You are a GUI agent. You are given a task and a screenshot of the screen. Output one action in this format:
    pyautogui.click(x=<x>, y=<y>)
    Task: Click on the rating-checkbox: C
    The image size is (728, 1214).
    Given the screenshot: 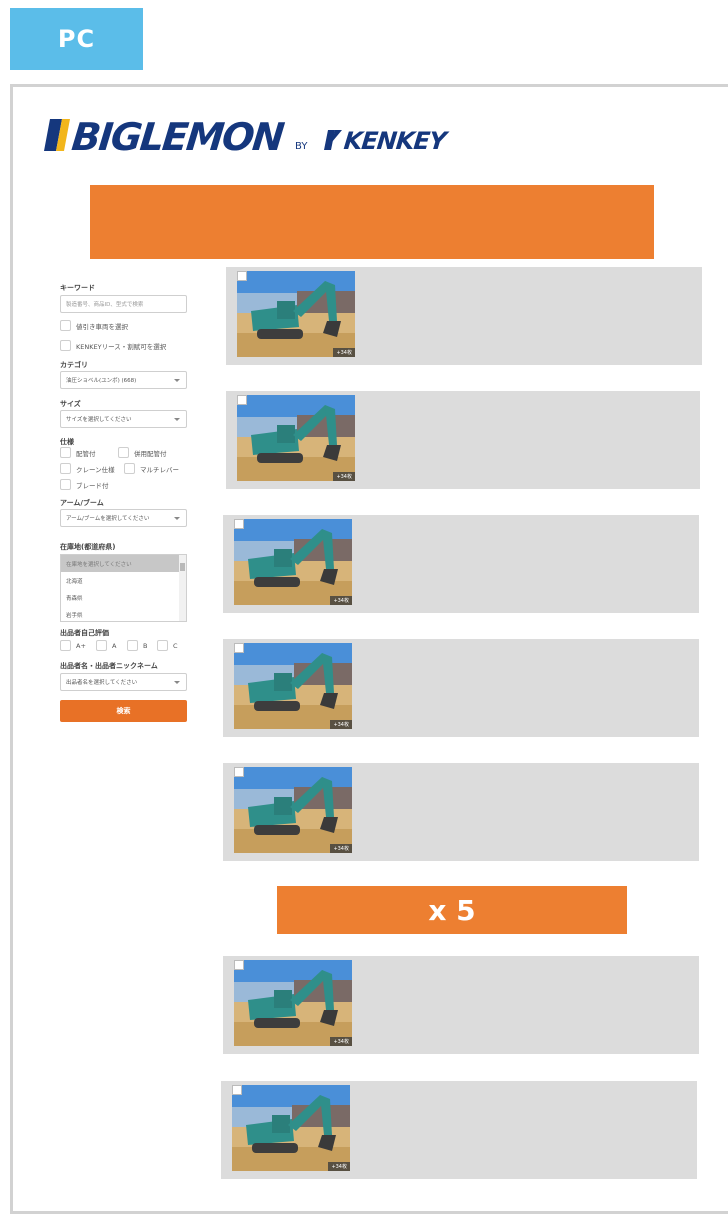 What is the action you would take?
    pyautogui.click(x=167, y=645)
    